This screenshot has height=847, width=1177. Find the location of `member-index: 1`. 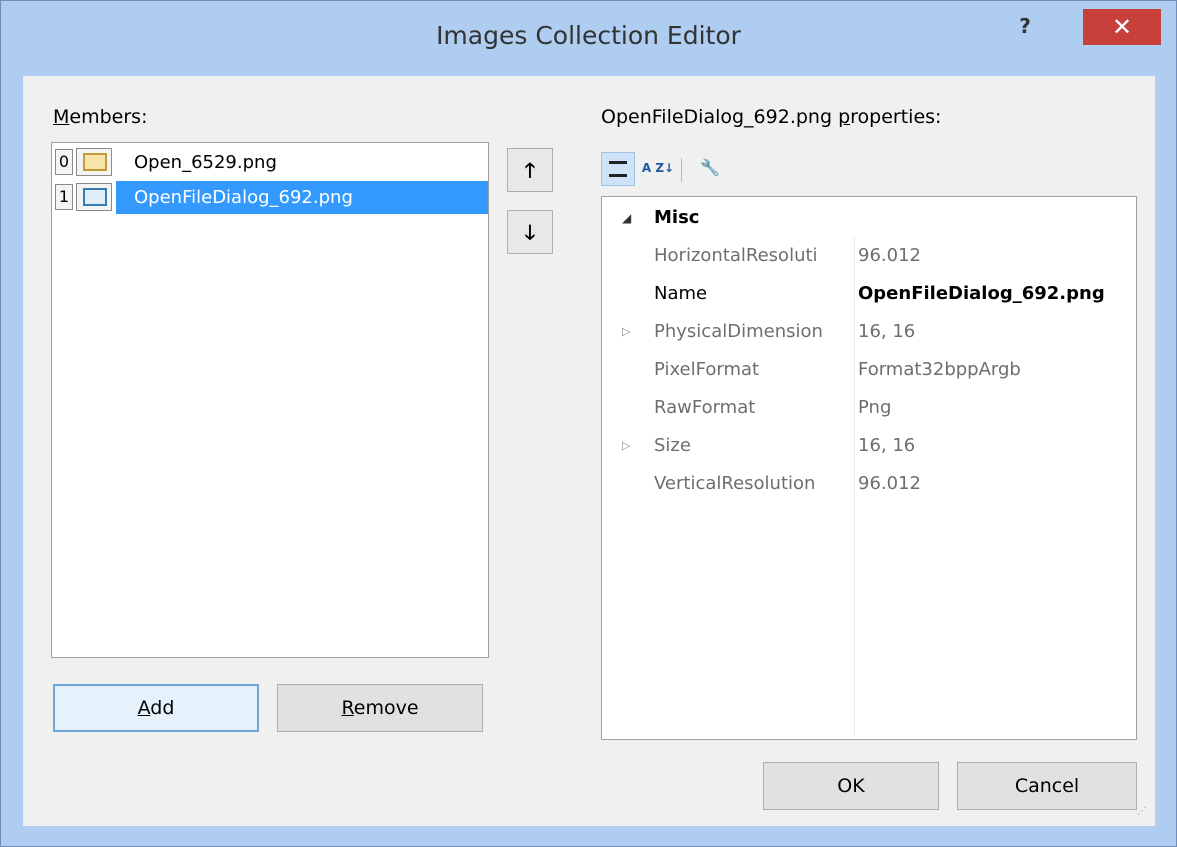

member-index: 1 is located at coordinates (64, 197).